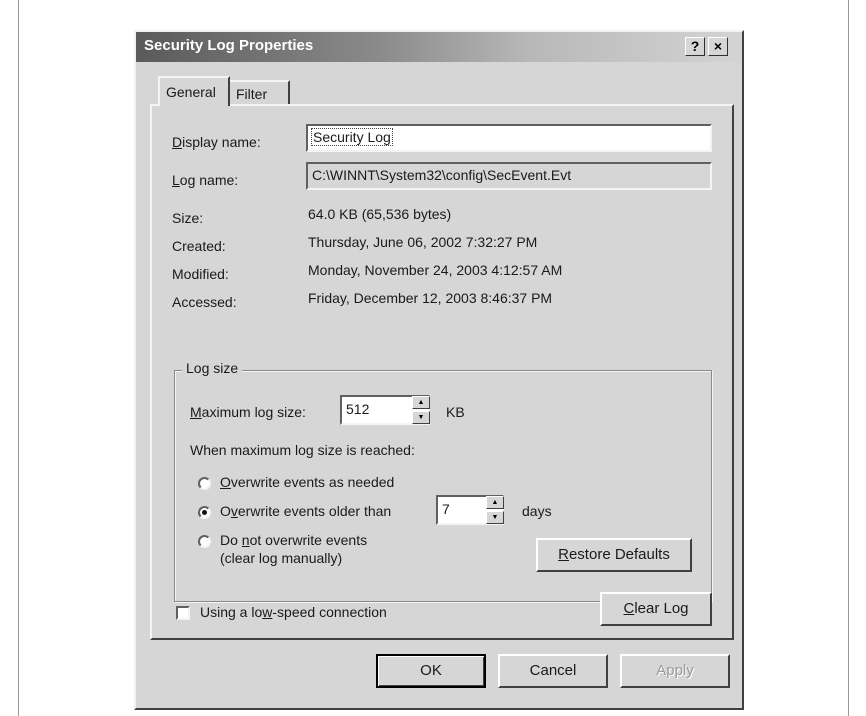 This screenshot has width=866, height=716. Describe the element at coordinates (188, 218) in the screenshot. I see `size-label: Size:` at that location.